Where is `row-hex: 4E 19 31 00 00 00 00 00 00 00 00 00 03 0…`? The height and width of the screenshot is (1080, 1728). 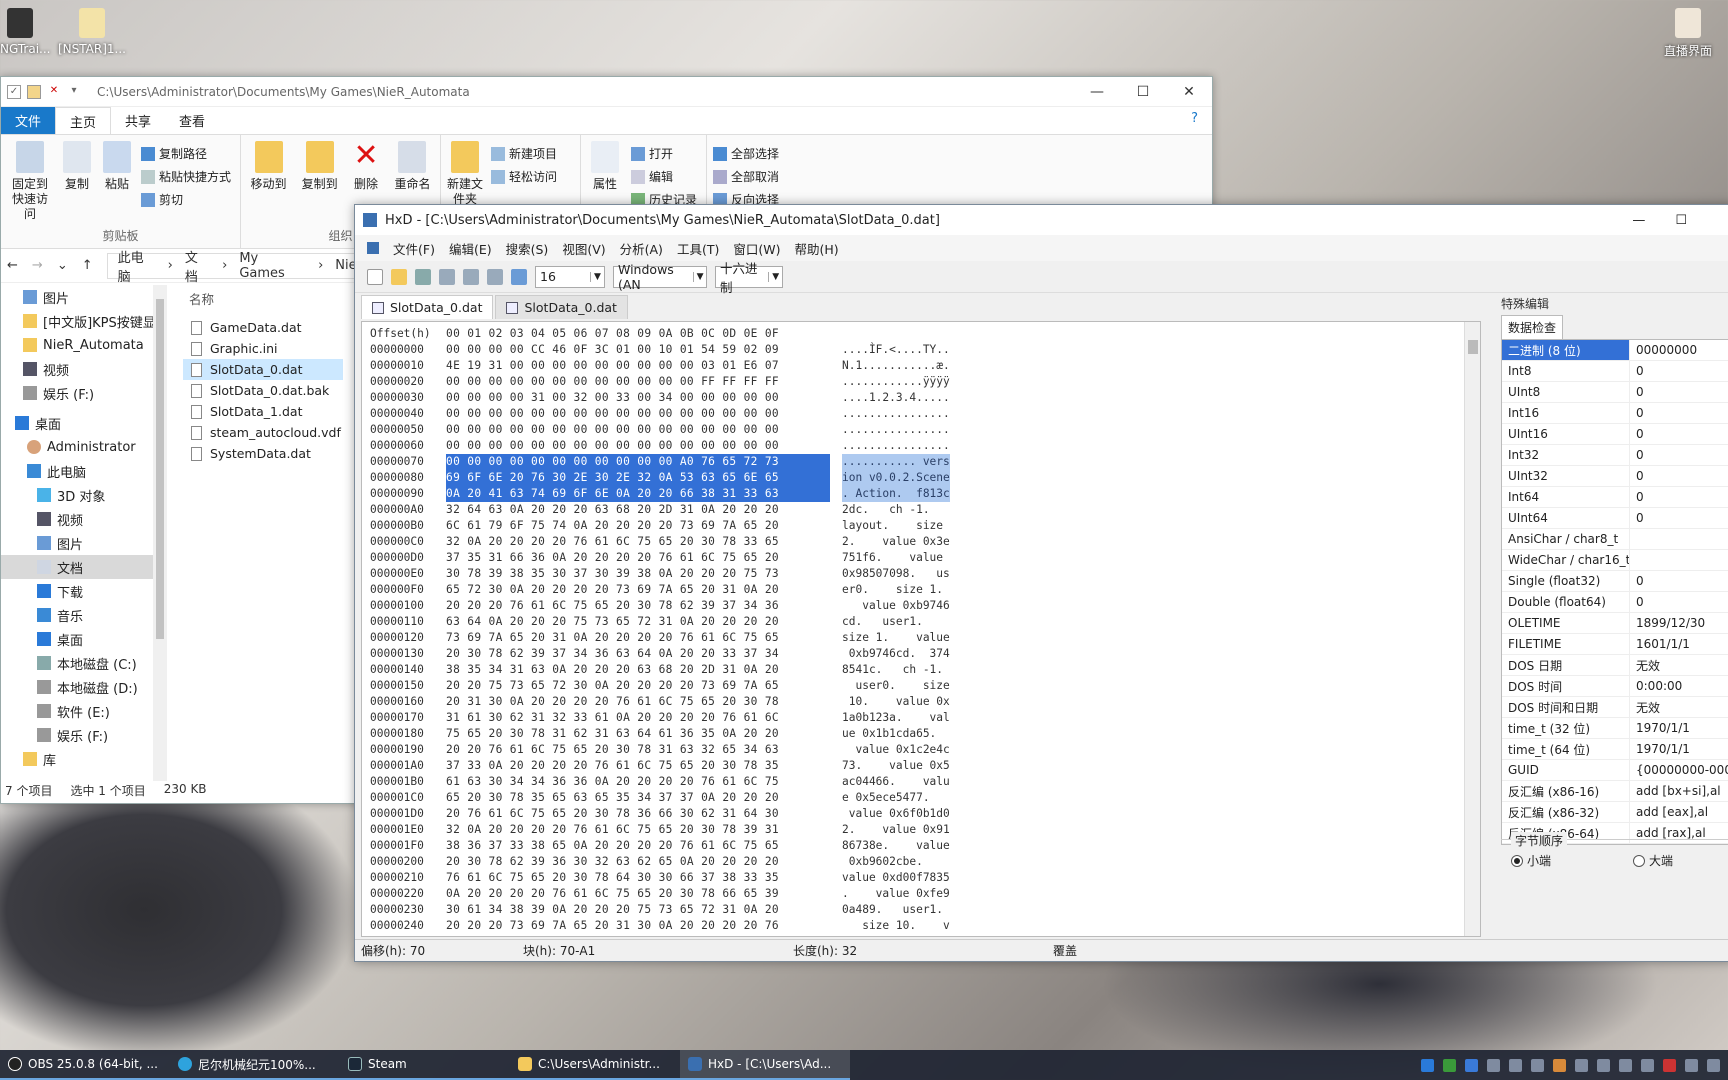 row-hex: 4E 19 31 00 00 00 00 00 00 00 00 00 03 0… is located at coordinates (638, 366).